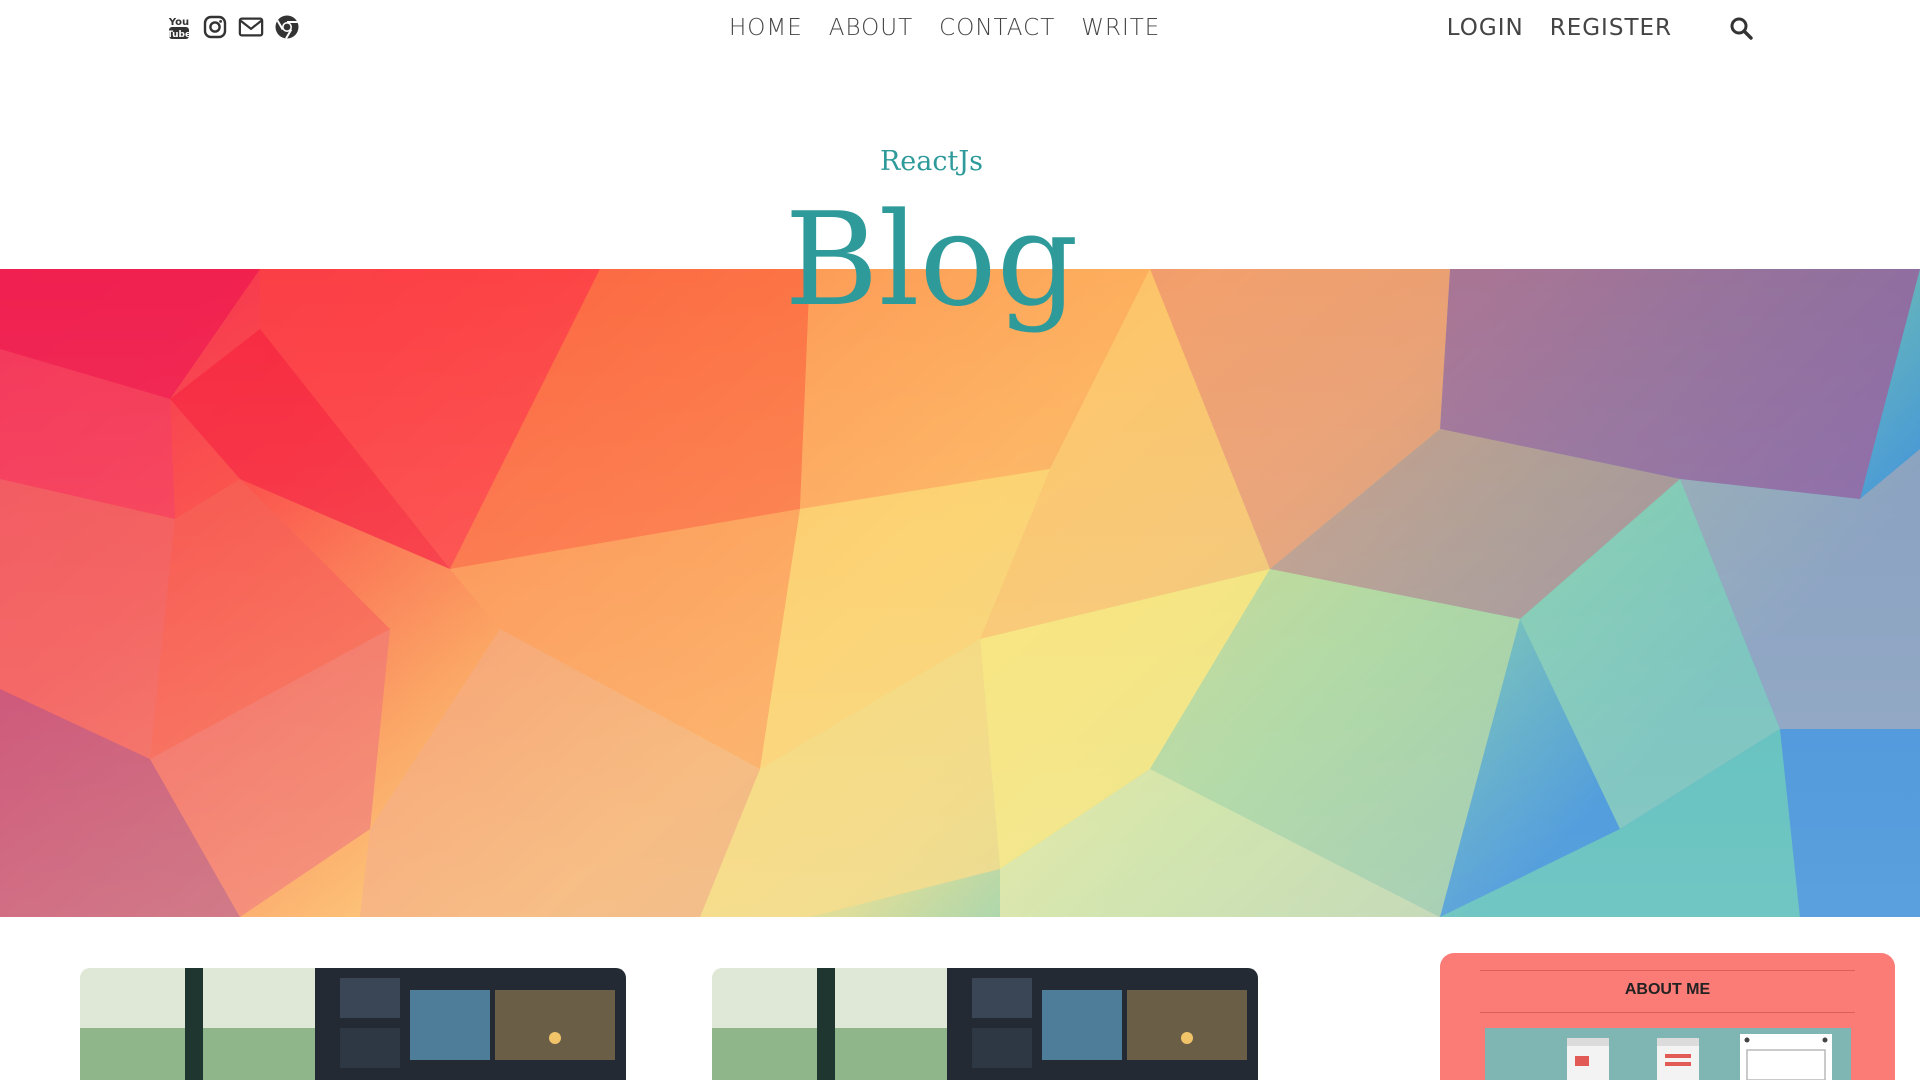 This screenshot has width=1920, height=1080. I want to click on search-icon, so click(1741, 28).